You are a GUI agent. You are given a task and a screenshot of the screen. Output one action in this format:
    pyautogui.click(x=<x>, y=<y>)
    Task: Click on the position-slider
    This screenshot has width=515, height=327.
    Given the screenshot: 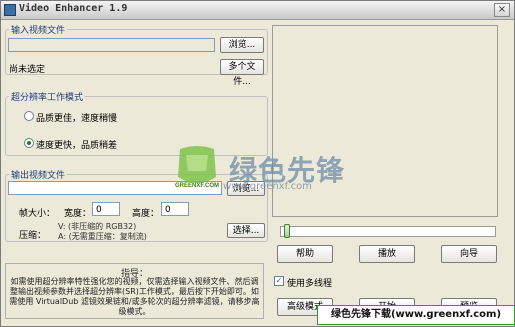 What is the action you would take?
    pyautogui.click(x=388, y=231)
    